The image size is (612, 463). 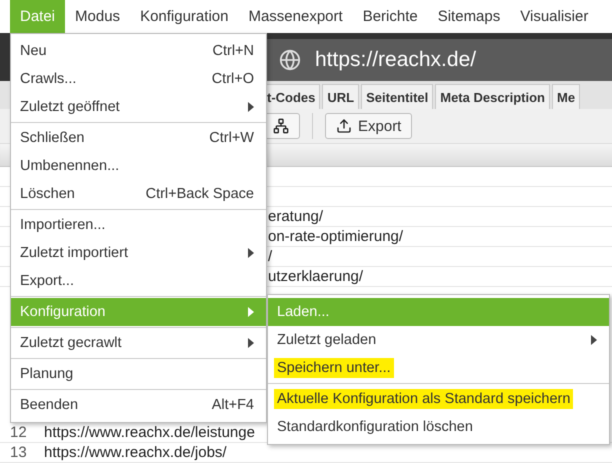 What do you see at coordinates (492, 96) in the screenshot?
I see `column-tab: Meta Description` at bounding box center [492, 96].